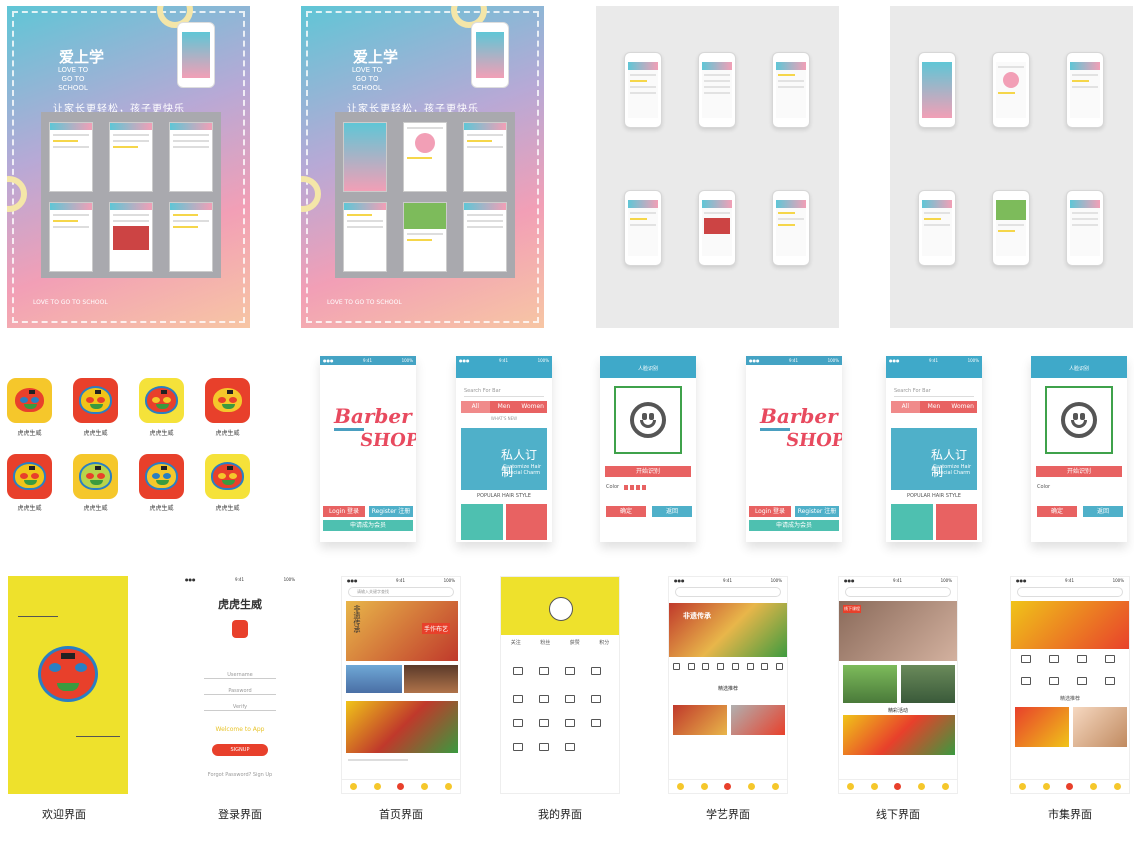 Image resolution: width=1134 pixels, height=841 pixels. I want to click on message-icon, so click(544, 699).